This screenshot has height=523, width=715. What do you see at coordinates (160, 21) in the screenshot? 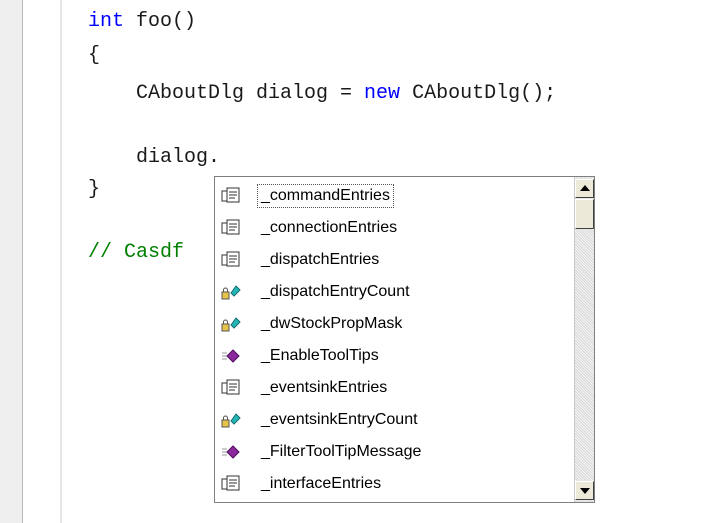
I see `function-signature: foo()` at bounding box center [160, 21].